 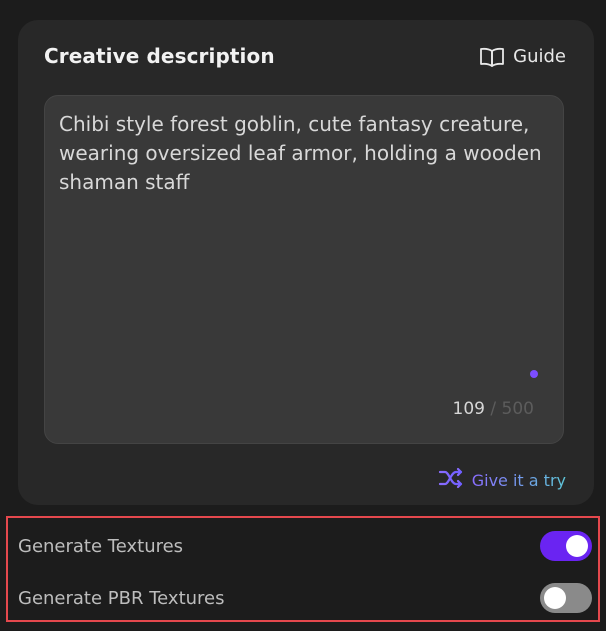 I want to click on give-it-a-try-button: Give it a try, so click(x=502, y=480).